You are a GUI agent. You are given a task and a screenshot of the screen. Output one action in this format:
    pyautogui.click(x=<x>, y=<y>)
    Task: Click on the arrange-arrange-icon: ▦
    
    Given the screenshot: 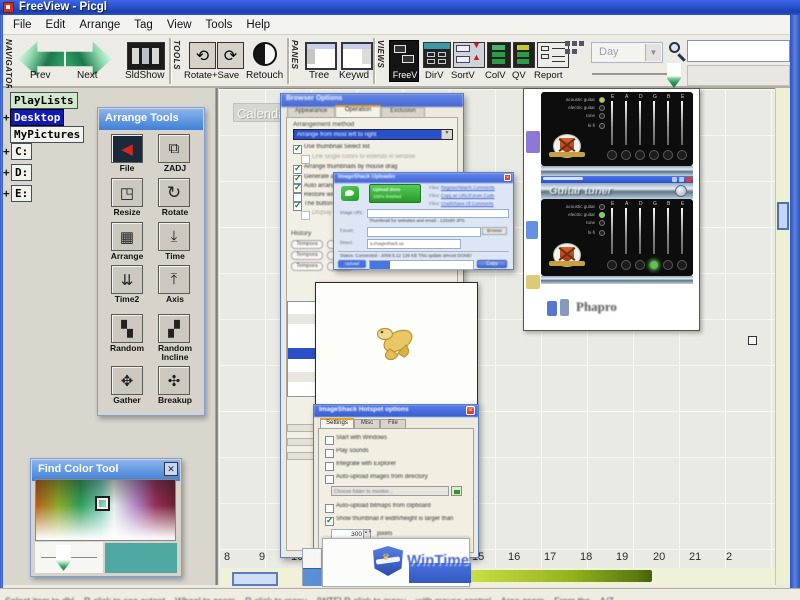 What is the action you would take?
    pyautogui.click(x=127, y=236)
    